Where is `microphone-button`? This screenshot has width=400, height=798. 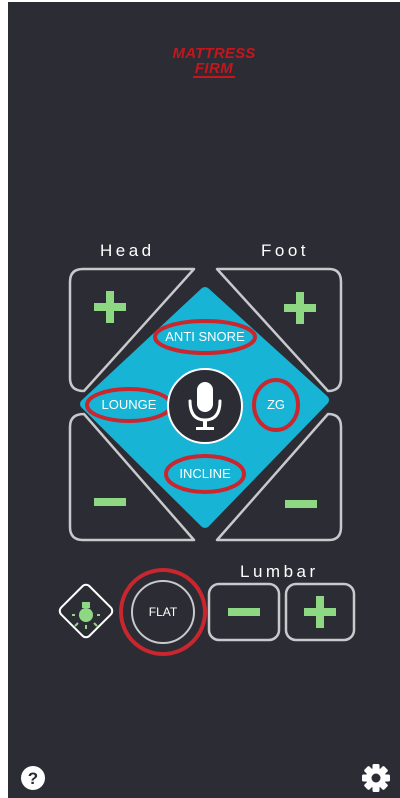 microphone-button is located at coordinates (205, 406).